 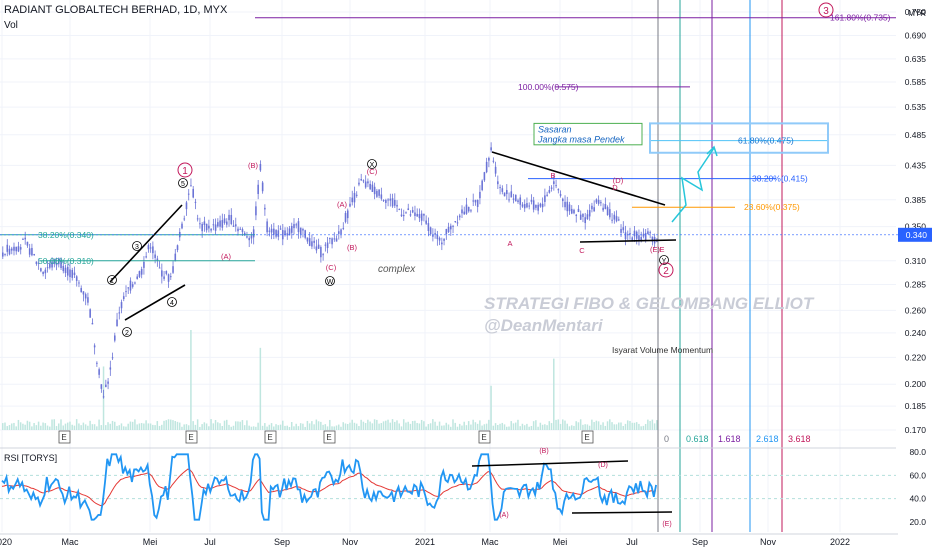 I want to click on rsi-tick-label: 60.0, so click(x=917, y=475).